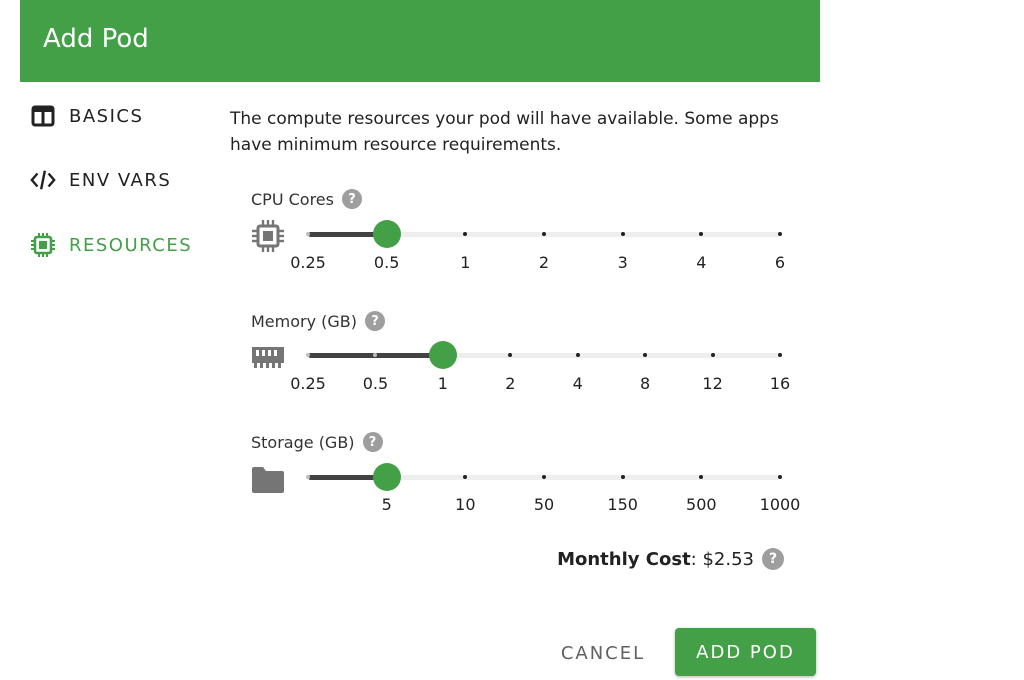 Image resolution: width=1024 pixels, height=680 pixels. I want to click on code-icon, so click(43, 180).